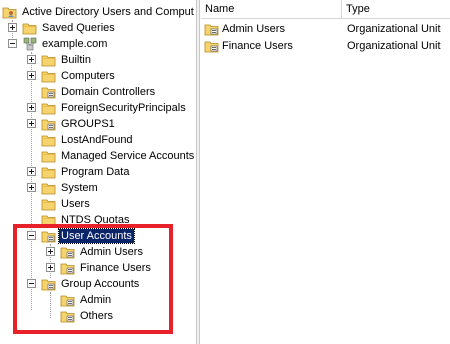 This screenshot has width=450, height=344. I want to click on tree-item-label: Computers, so click(88, 76).